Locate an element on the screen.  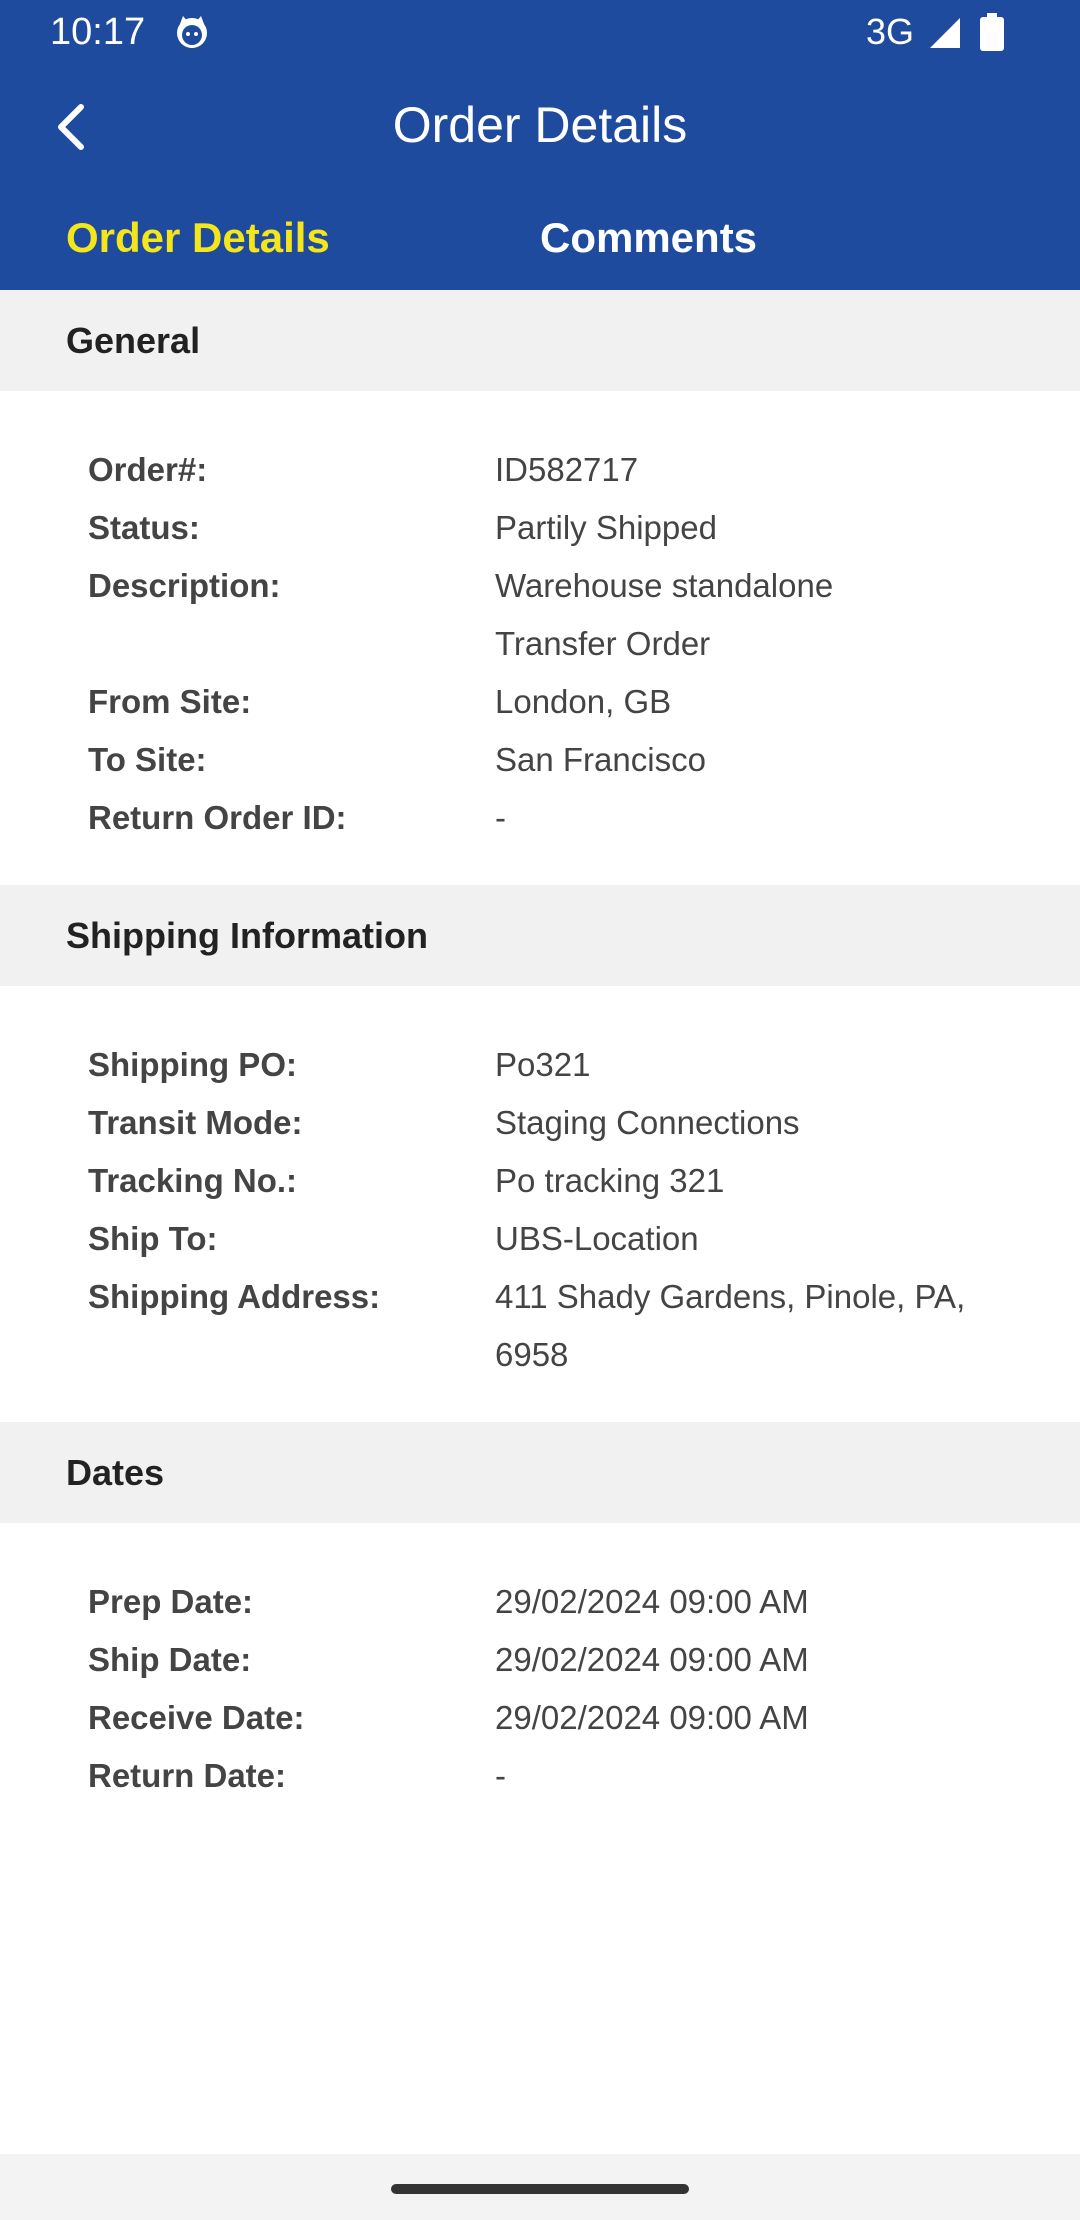
row-label: Transit Mode: is located at coordinates (195, 1122).